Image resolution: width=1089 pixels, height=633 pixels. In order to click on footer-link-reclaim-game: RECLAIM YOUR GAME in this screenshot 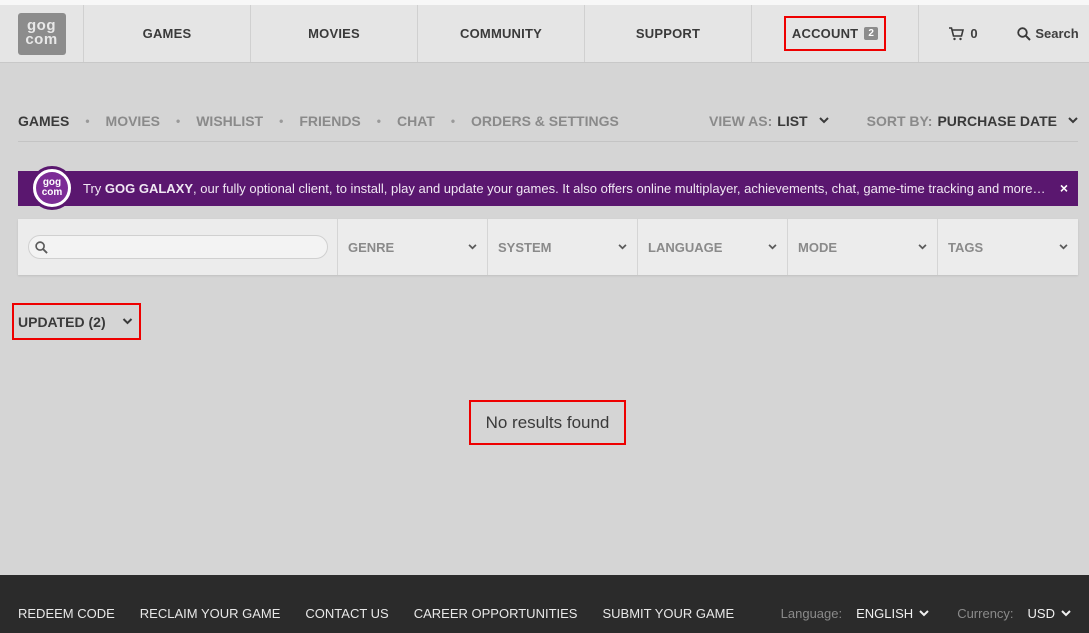, I will do `click(210, 613)`.